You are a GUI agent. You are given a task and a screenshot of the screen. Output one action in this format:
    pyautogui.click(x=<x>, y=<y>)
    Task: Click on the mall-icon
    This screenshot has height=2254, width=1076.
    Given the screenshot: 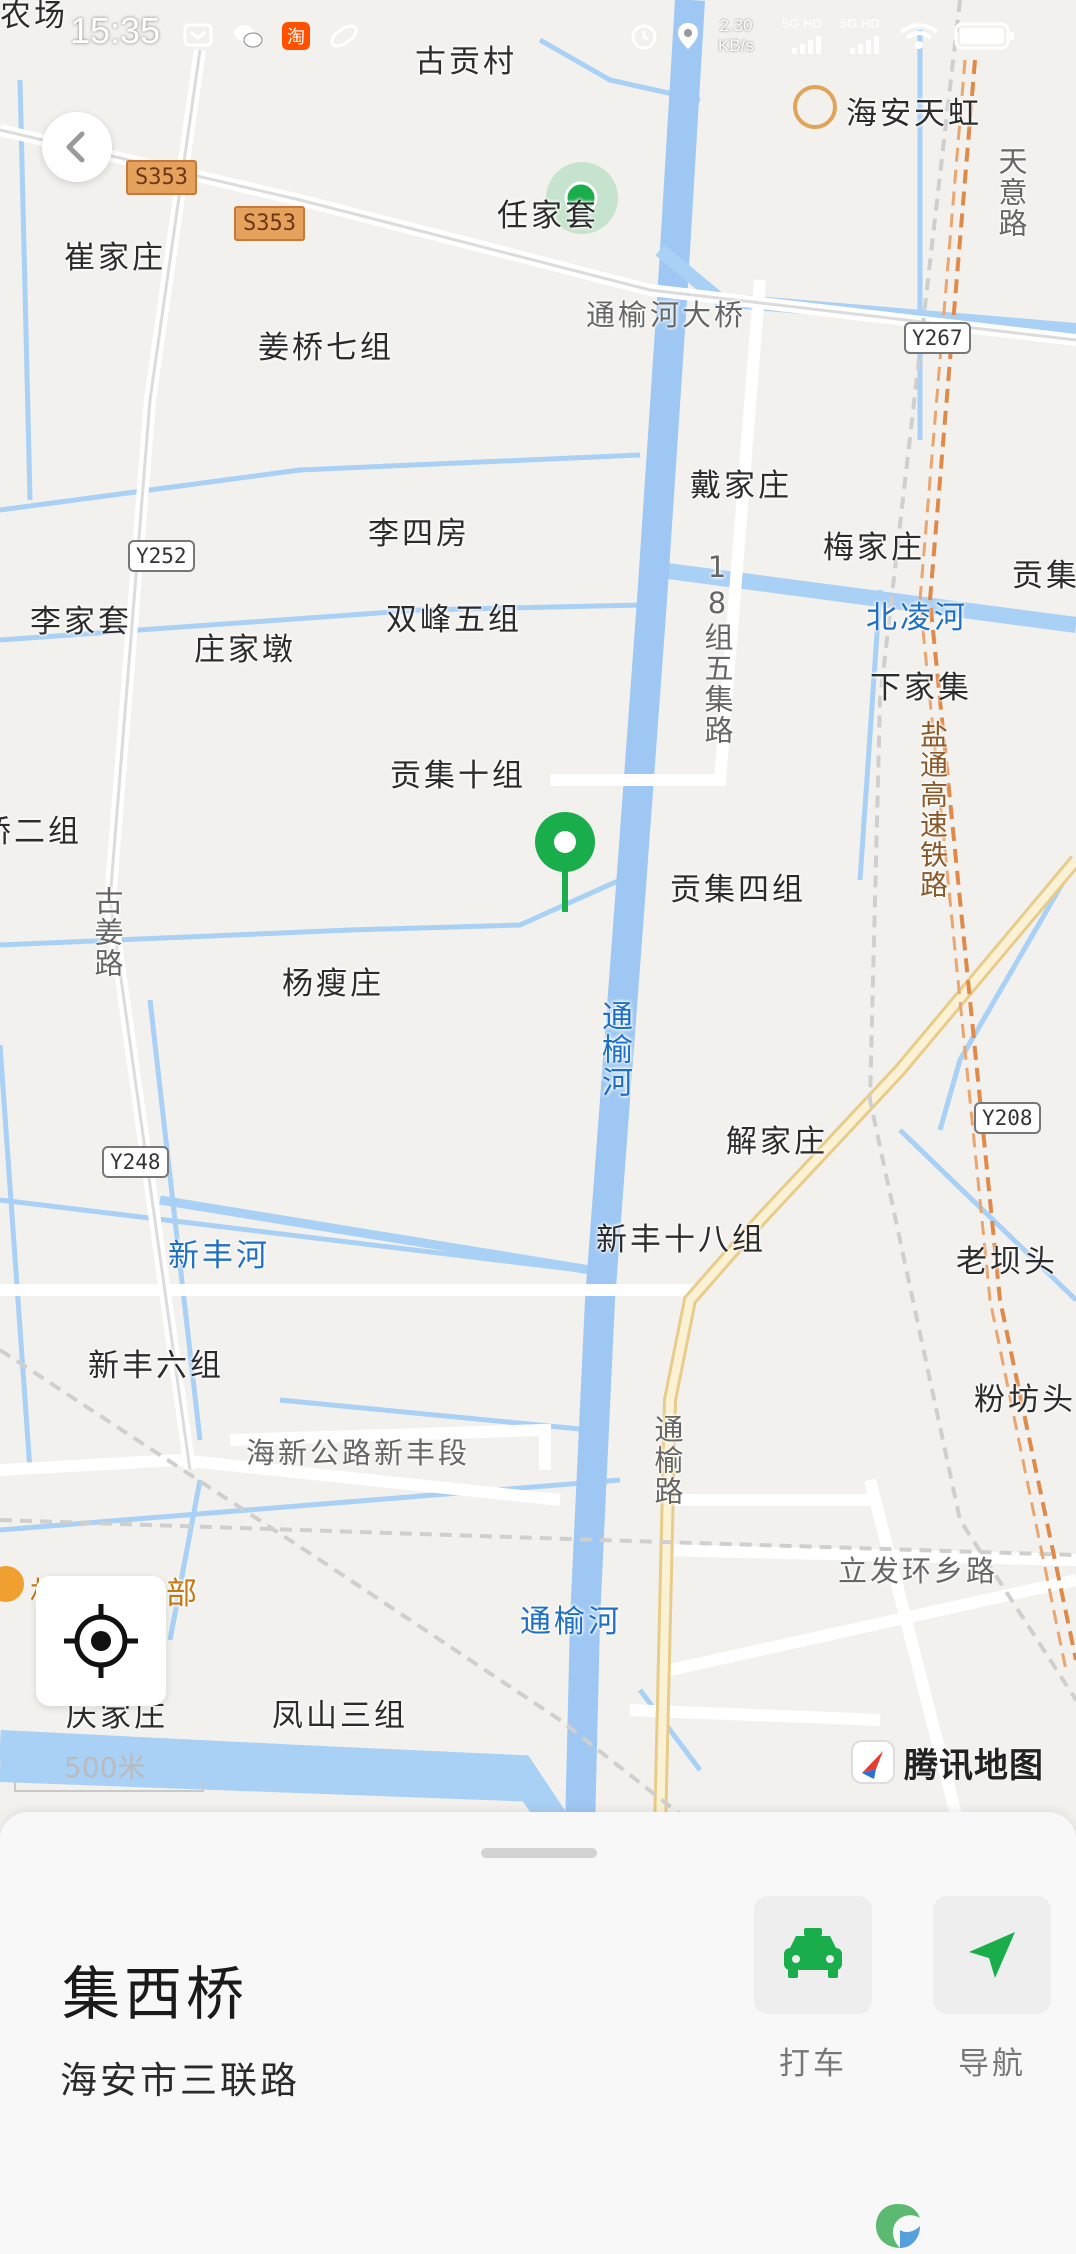 What is the action you would take?
    pyautogui.click(x=815, y=107)
    